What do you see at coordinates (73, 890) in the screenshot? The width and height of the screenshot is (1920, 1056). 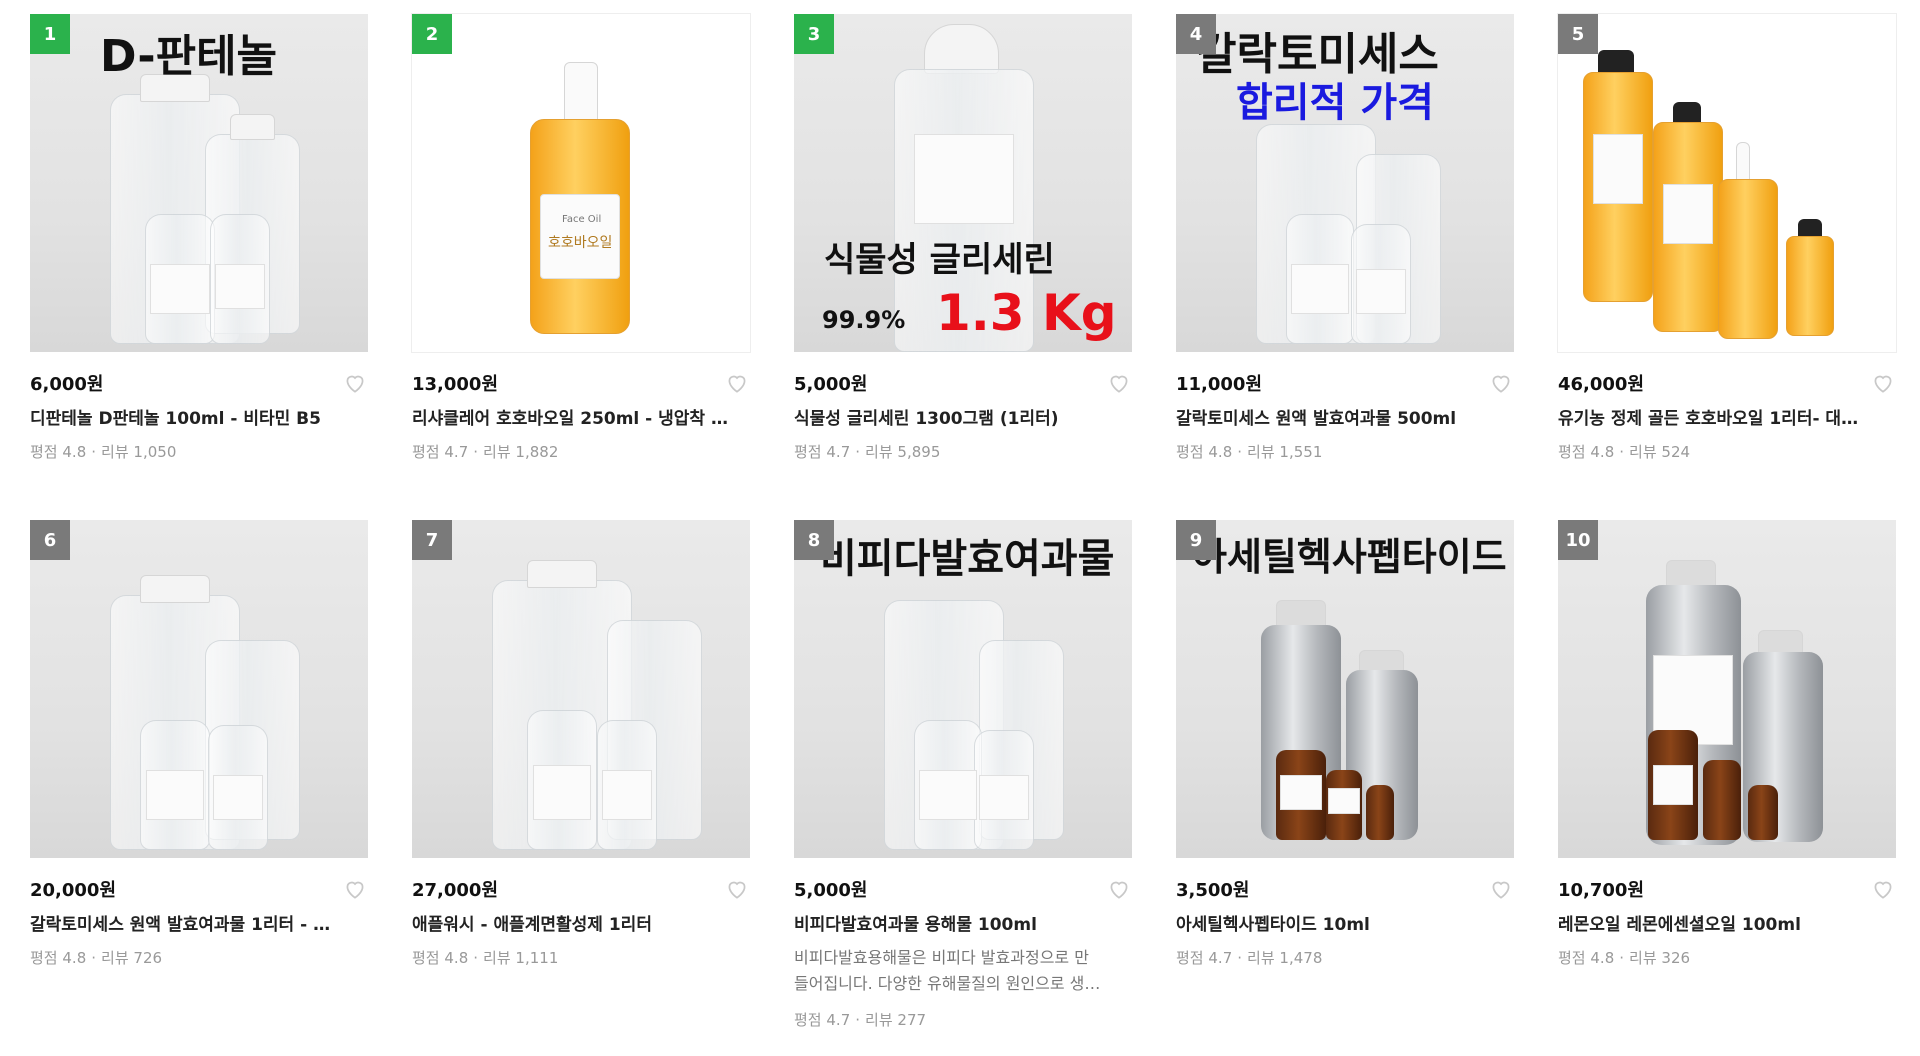 I see `product-price: 20,000원` at bounding box center [73, 890].